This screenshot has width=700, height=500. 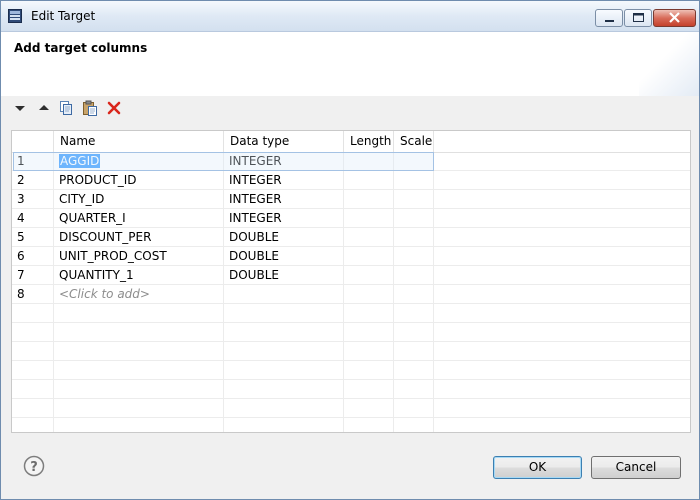 I want to click on table-row: 1 AGGID INTEGER, so click(x=351, y=161).